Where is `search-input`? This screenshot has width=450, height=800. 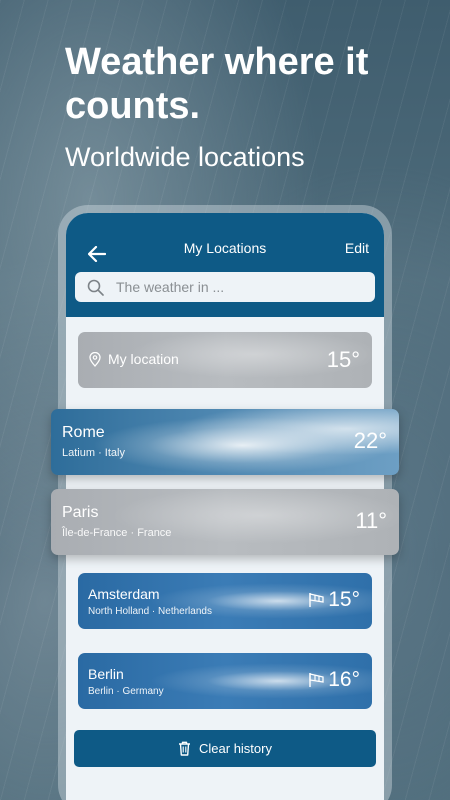 search-input is located at coordinates (226, 287).